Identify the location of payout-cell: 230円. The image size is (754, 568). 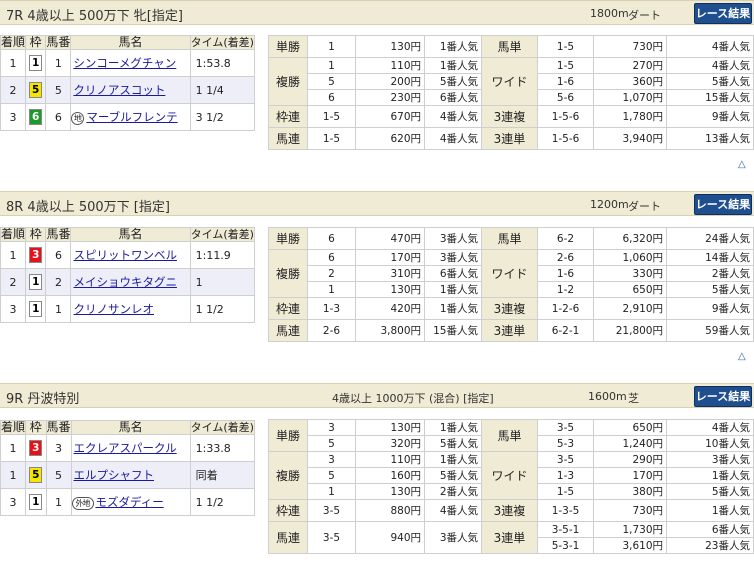
(390, 97).